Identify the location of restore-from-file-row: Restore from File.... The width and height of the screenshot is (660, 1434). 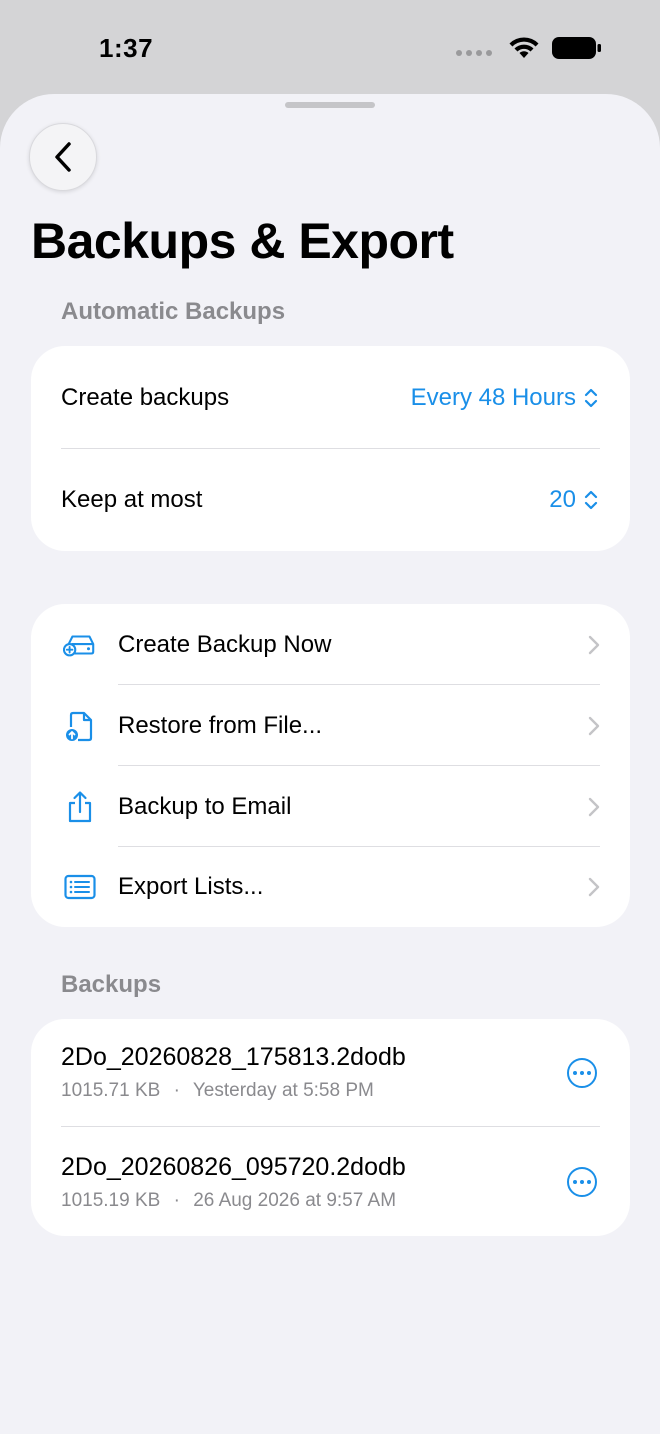
(330, 725).